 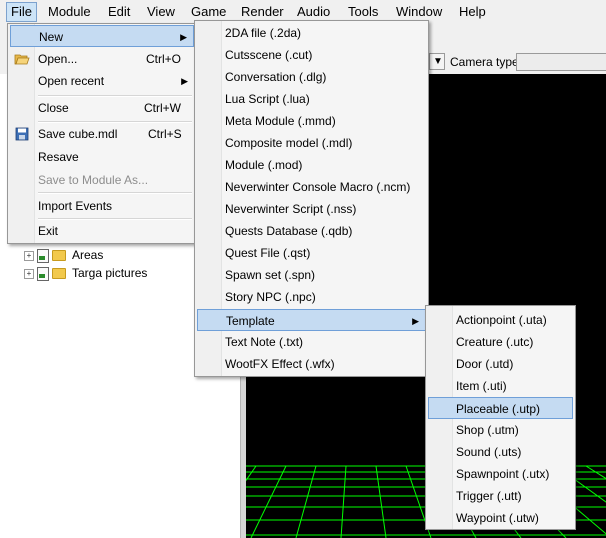 What do you see at coordinates (250, 321) in the screenshot?
I see `menu-item-label: Template` at bounding box center [250, 321].